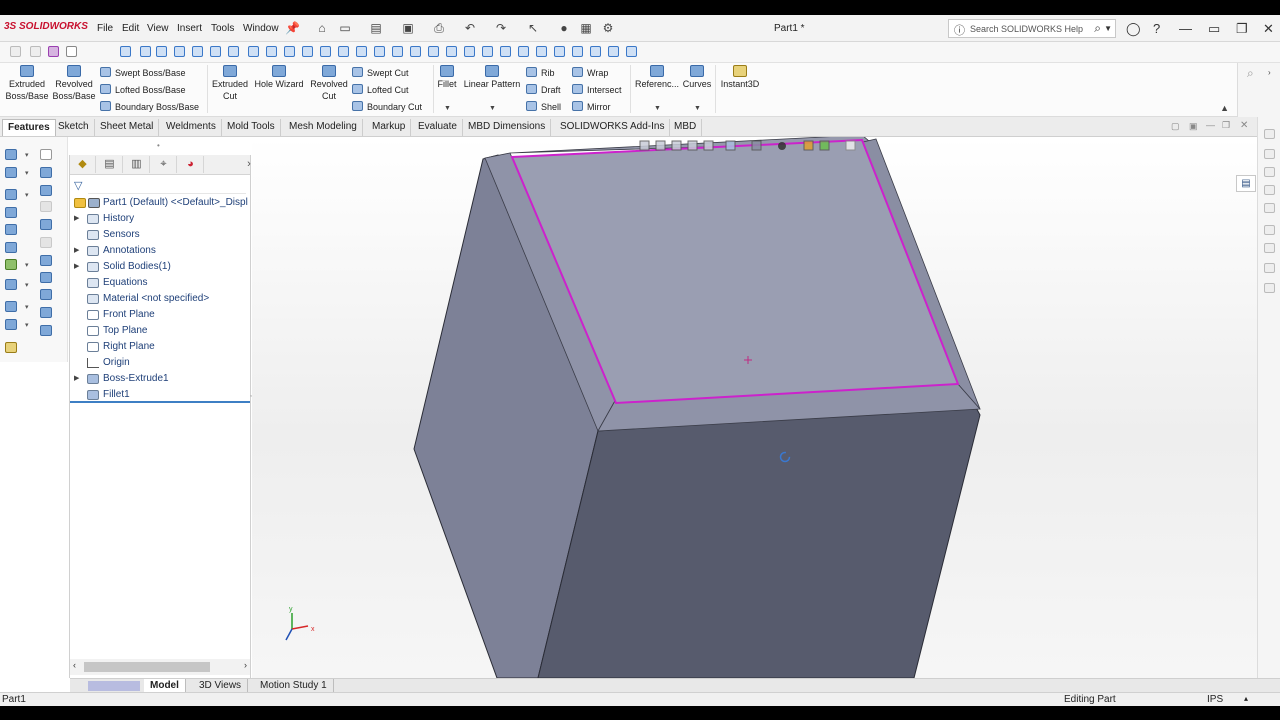 The height and width of the screenshot is (720, 1280). Describe the element at coordinates (1246, 183) in the screenshot. I see `task-pane-toggle-icon: ▤` at that location.